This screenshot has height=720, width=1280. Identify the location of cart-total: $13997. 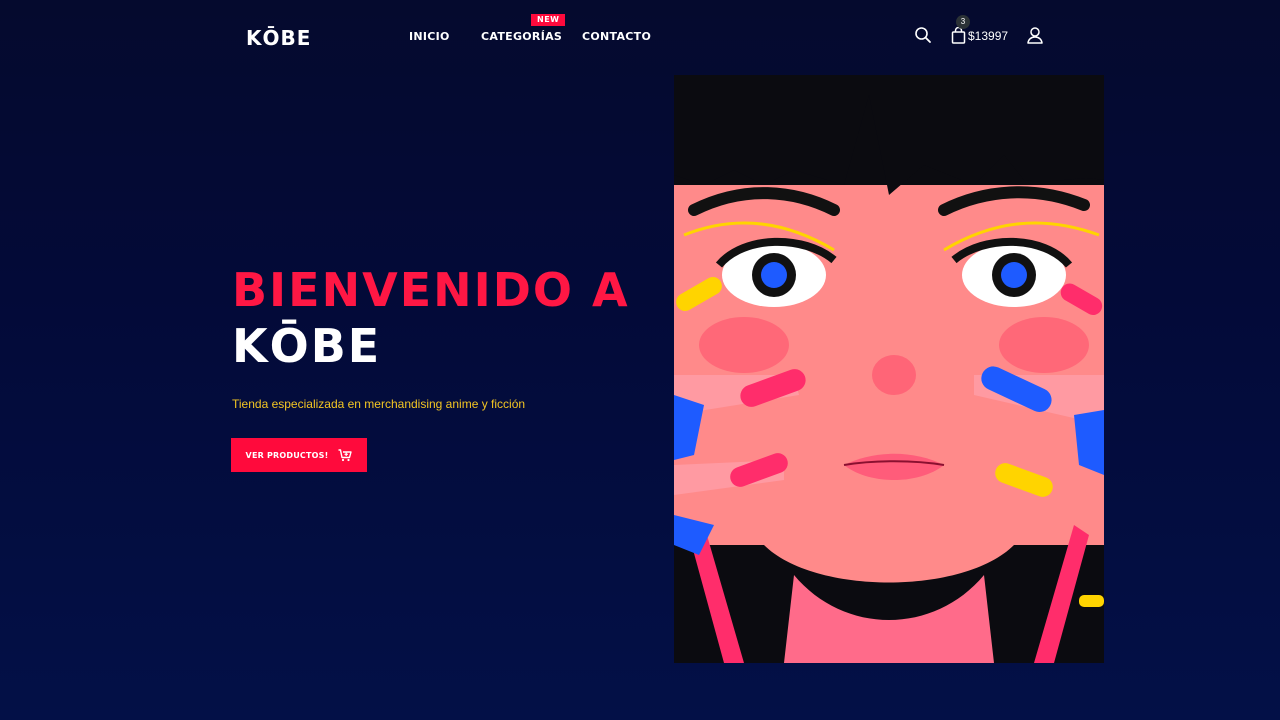
(988, 36).